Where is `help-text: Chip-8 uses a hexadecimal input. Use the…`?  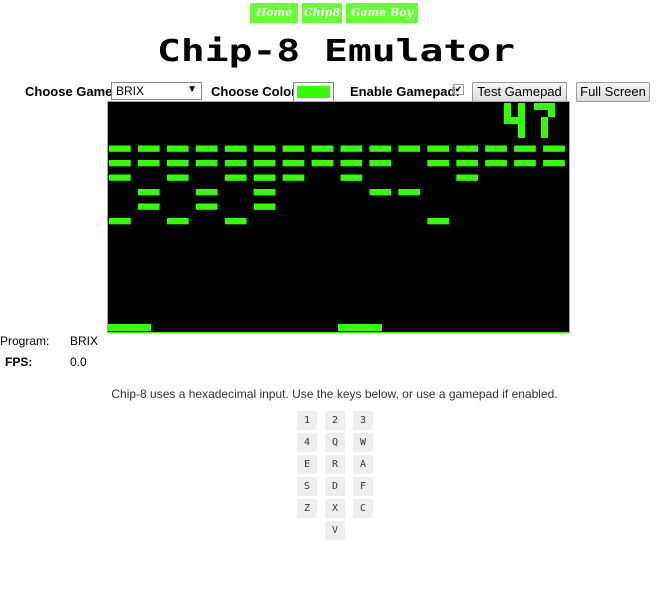 help-text: Chip-8 uses a hexadecimal input. Use the… is located at coordinates (334, 394).